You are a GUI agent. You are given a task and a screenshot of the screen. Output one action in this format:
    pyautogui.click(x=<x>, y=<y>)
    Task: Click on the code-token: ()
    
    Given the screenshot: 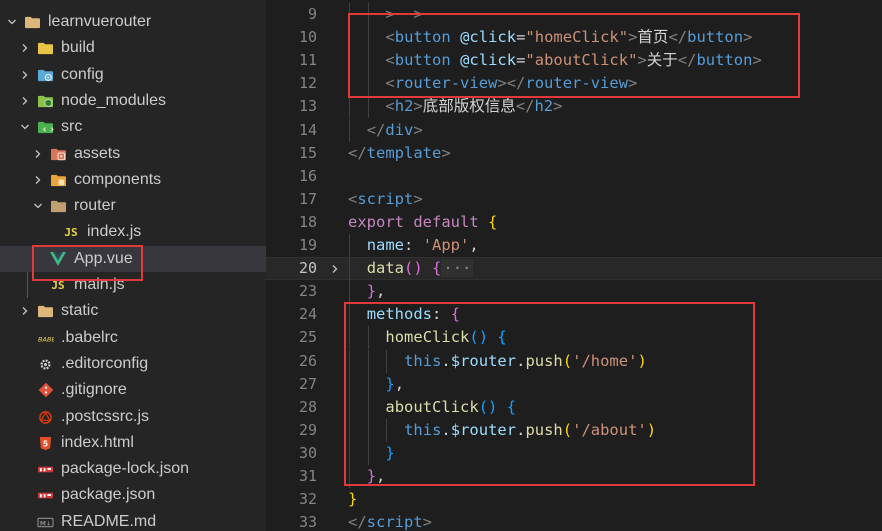 What is the action you would take?
    pyautogui.click(x=479, y=337)
    